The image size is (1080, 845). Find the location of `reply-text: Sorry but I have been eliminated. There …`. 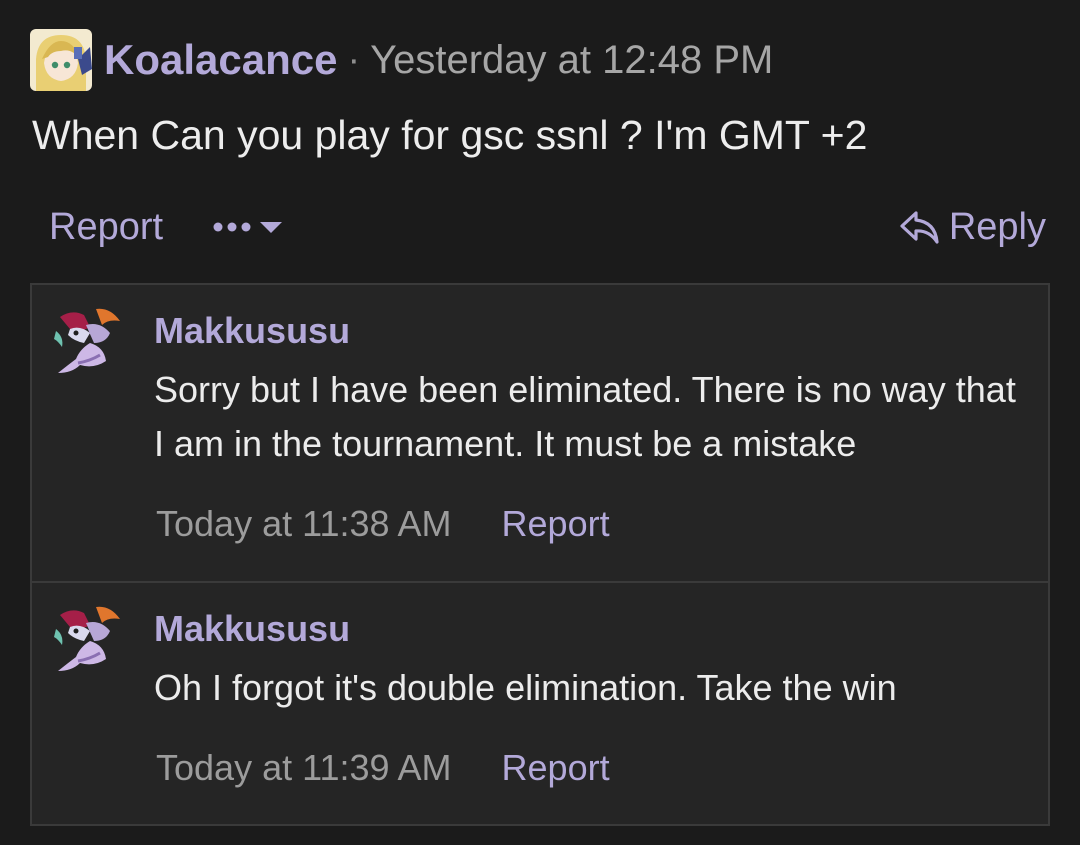

reply-text: Sorry but I have been eliminated. There … is located at coordinates (585, 416).